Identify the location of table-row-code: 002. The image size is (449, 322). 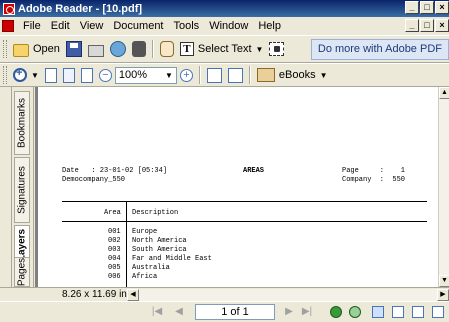
(114, 241).